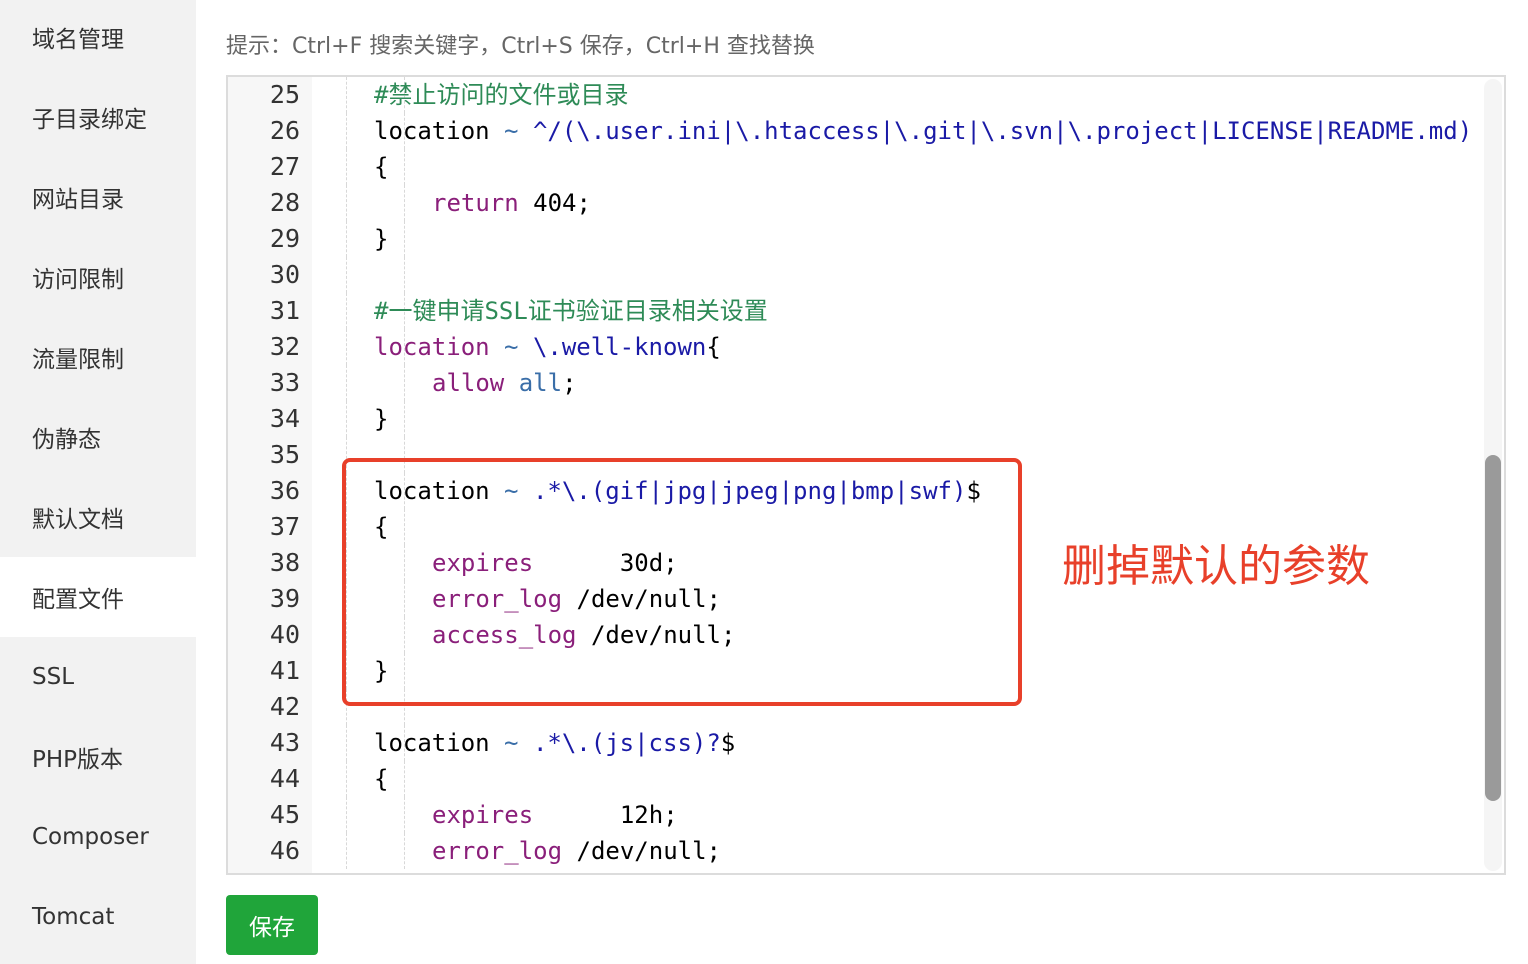 The width and height of the screenshot is (1528, 964). I want to click on code-token: #禁止访问的文件或目录, so click(501, 95).